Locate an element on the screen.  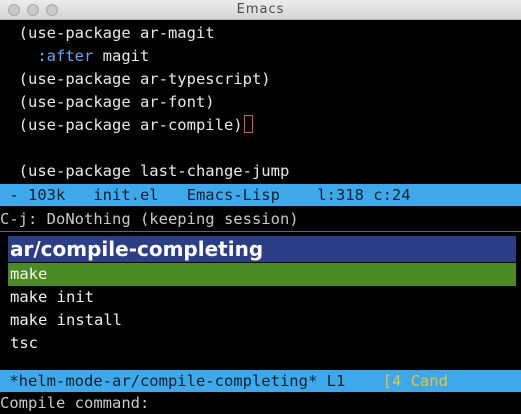
echo-divider is located at coordinates (260, 231).